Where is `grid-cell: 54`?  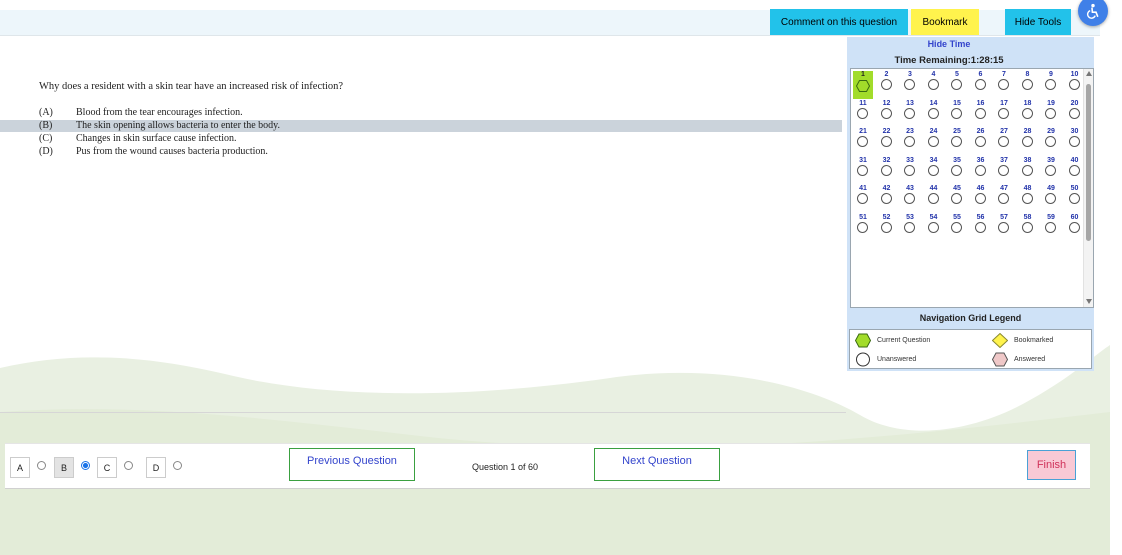 grid-cell: 54 is located at coordinates (934, 228).